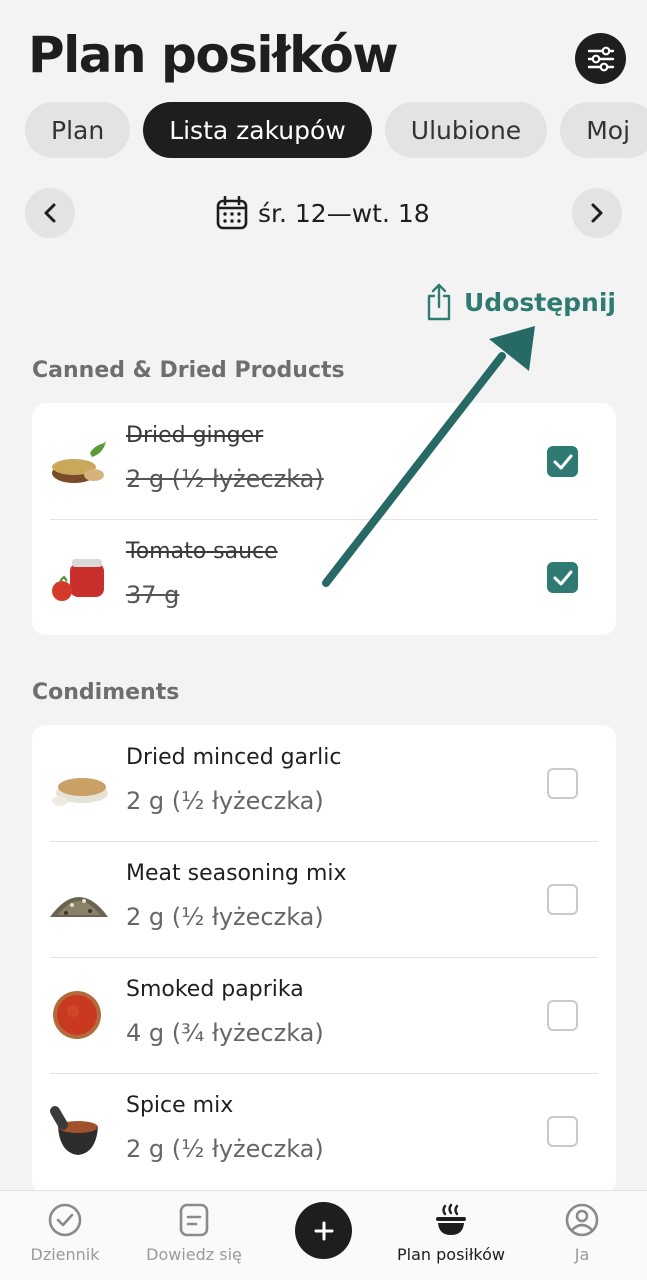  I want to click on tab-plan: Plan, so click(78, 130).